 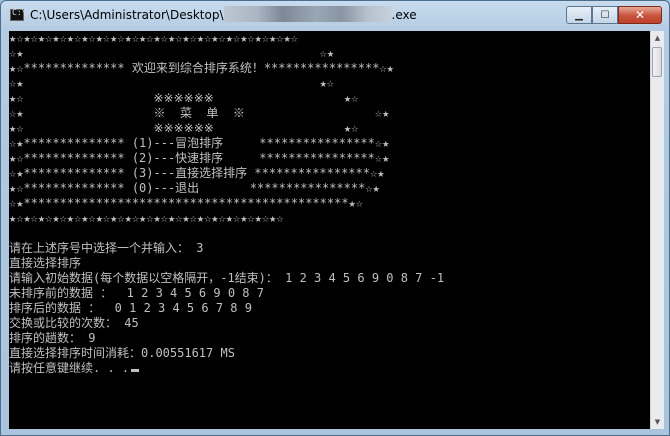 What do you see at coordinates (153, 38) in the screenshot?
I see `console-line: ★☆★☆★☆★☆★☆★☆★☆★☆★☆★☆★☆★☆★☆★☆★☆★☆★☆★☆★☆★☆` at bounding box center [153, 38].